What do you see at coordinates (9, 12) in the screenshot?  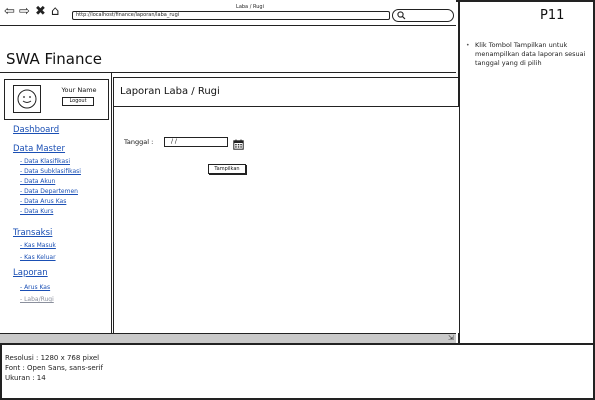 I see `back-arrow-icon: ⇦` at bounding box center [9, 12].